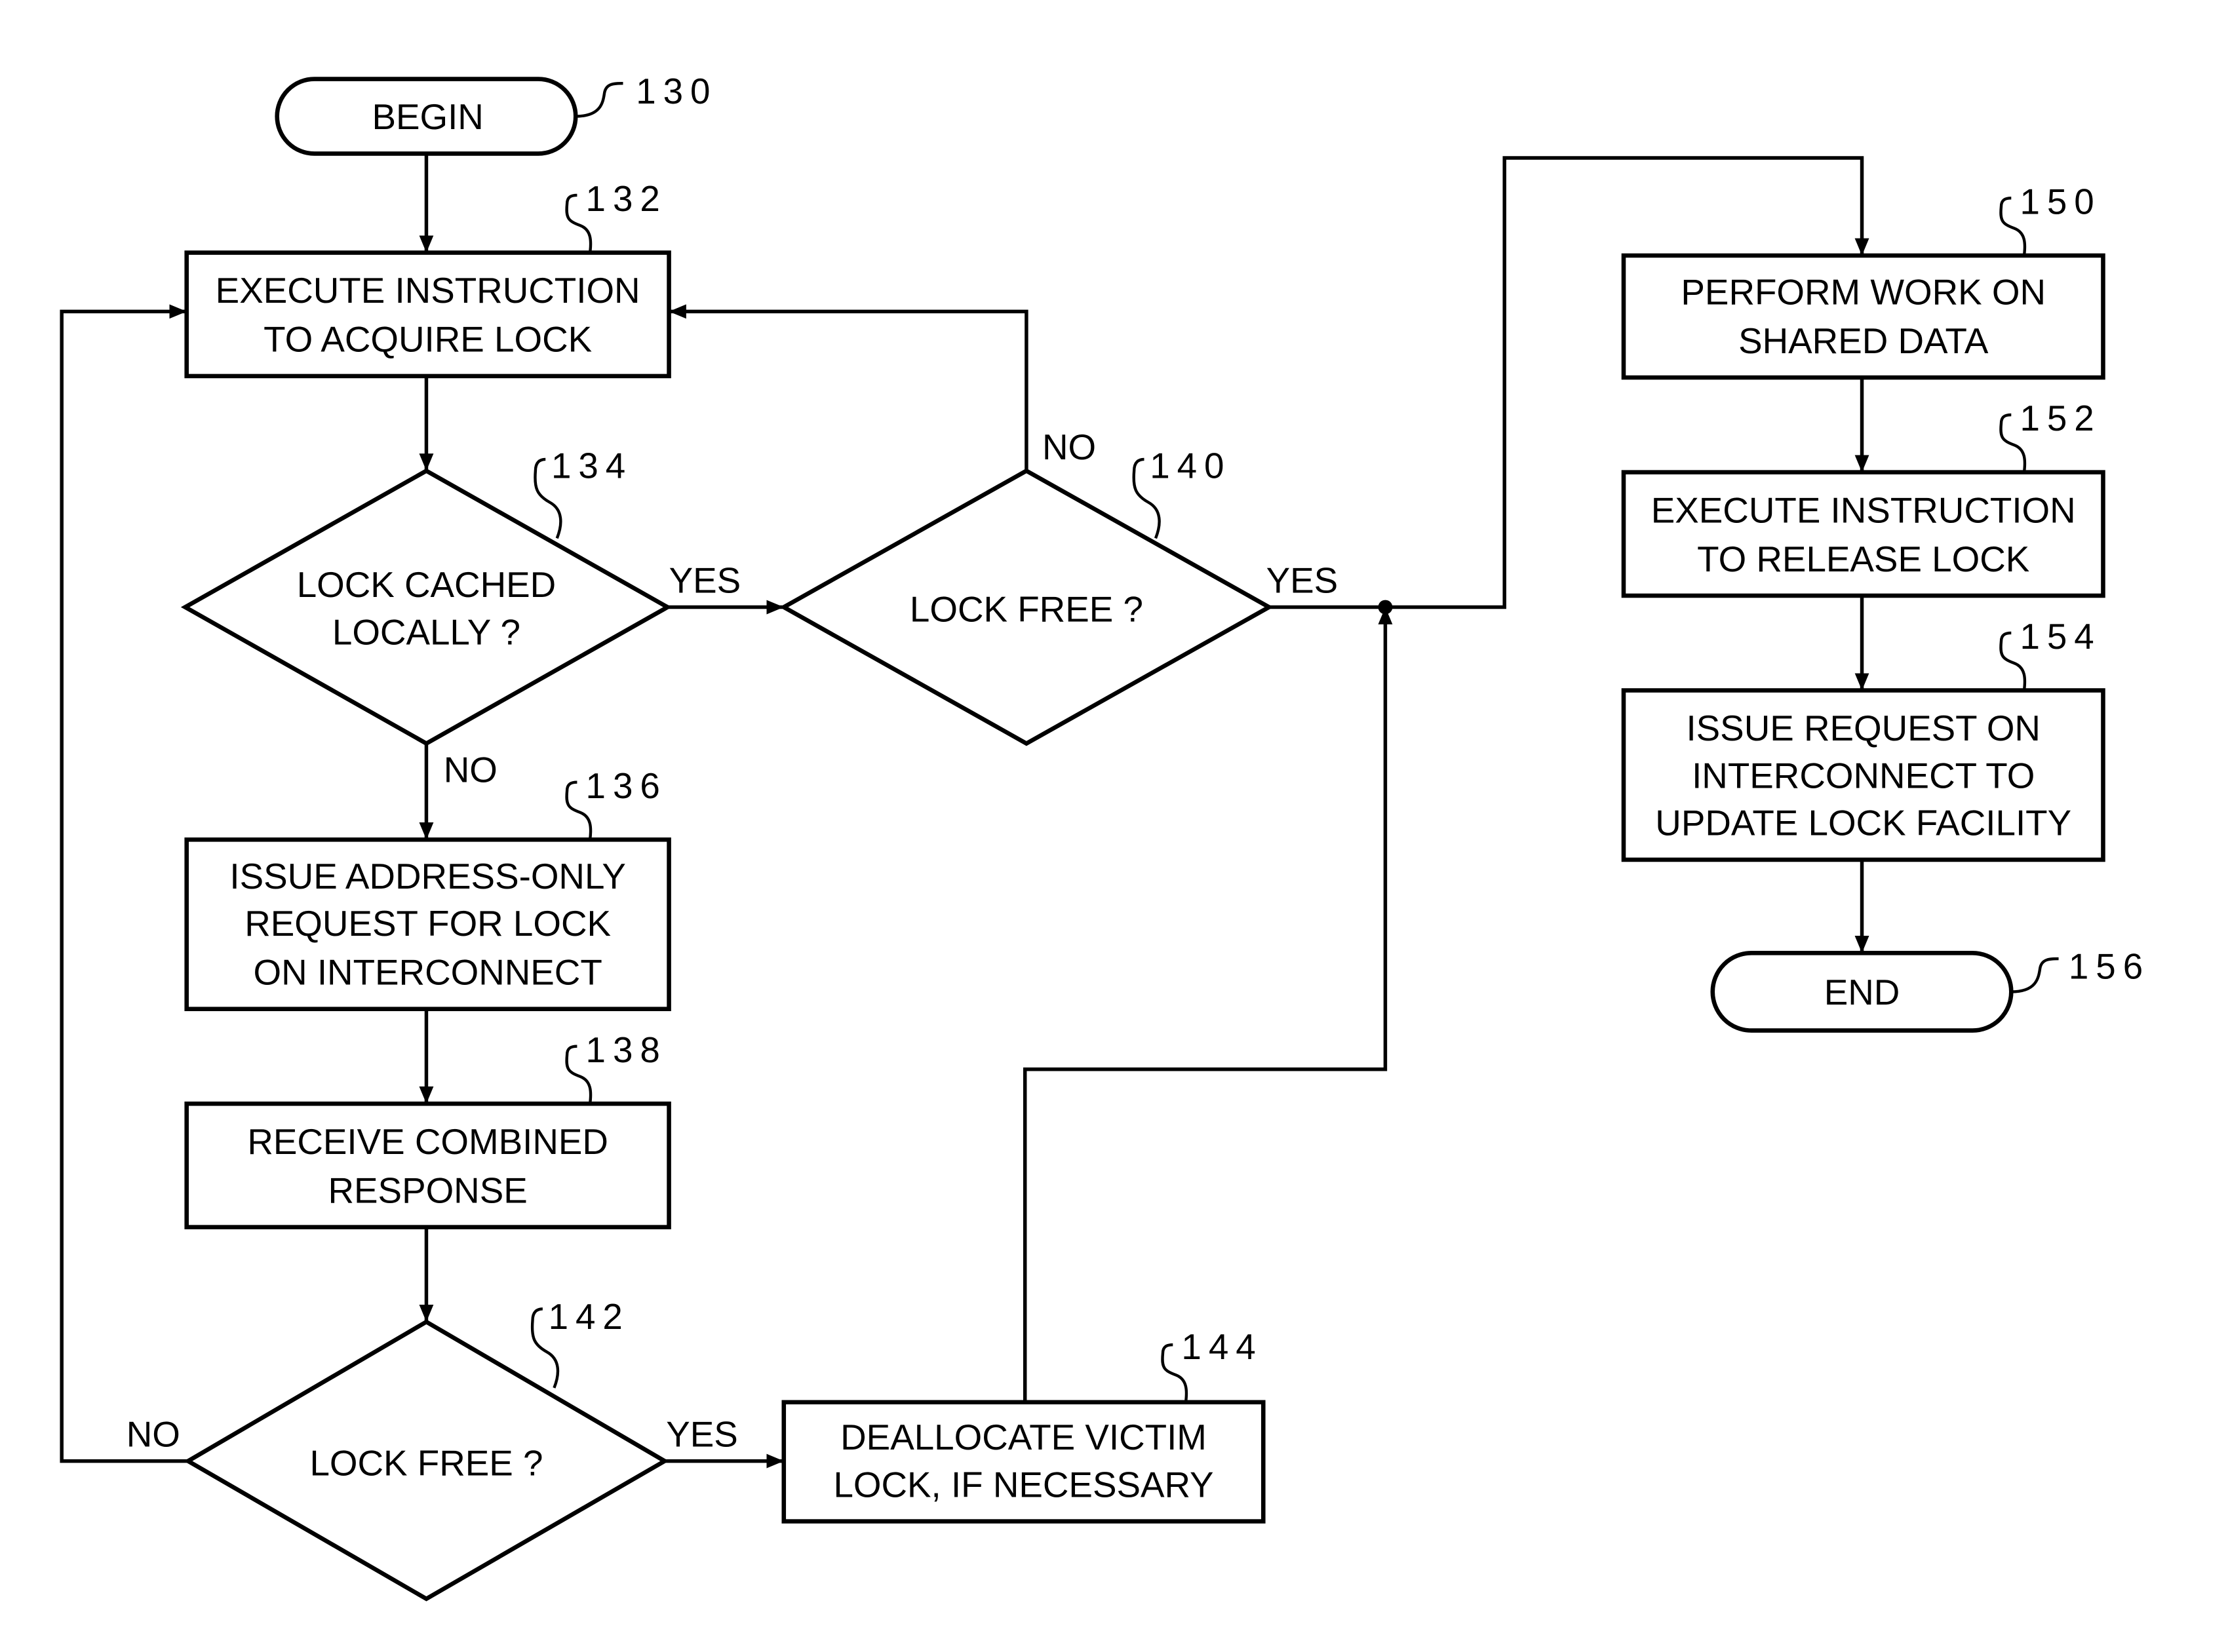  What do you see at coordinates (428, 340) in the screenshot?
I see `node-acquire-line-2: TO ACQUIRE LOCK` at bounding box center [428, 340].